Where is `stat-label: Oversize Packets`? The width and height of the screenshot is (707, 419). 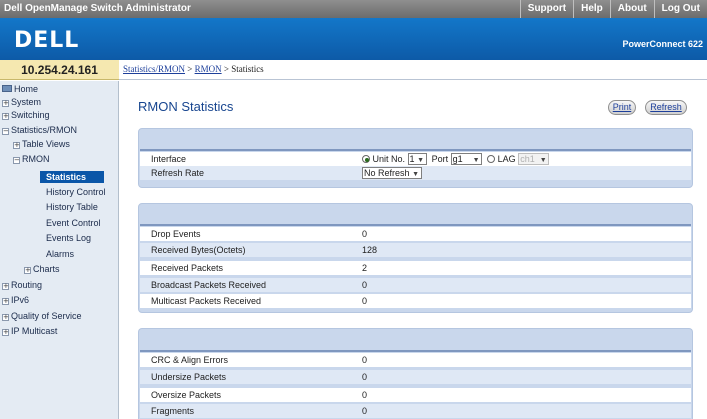 stat-label: Oversize Packets is located at coordinates (186, 395).